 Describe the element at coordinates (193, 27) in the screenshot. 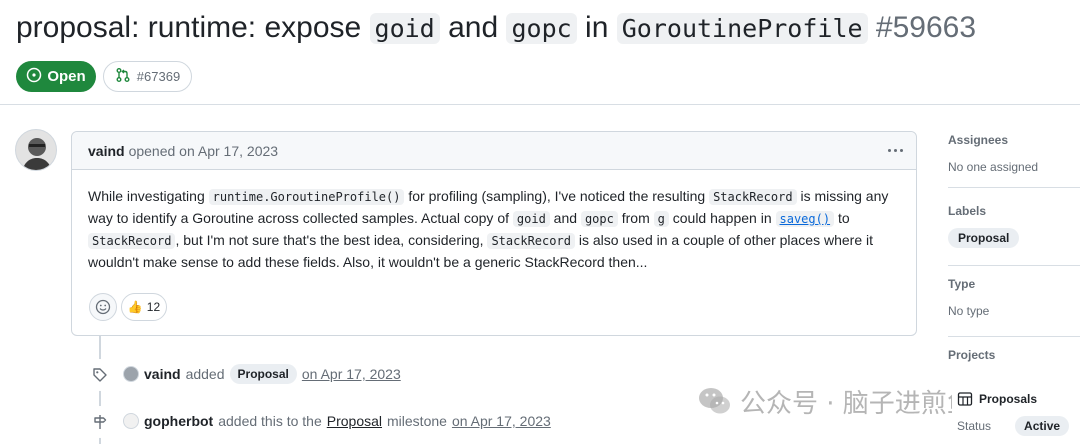

I see `title-text-prefix: proposal: runtime: expose` at that location.